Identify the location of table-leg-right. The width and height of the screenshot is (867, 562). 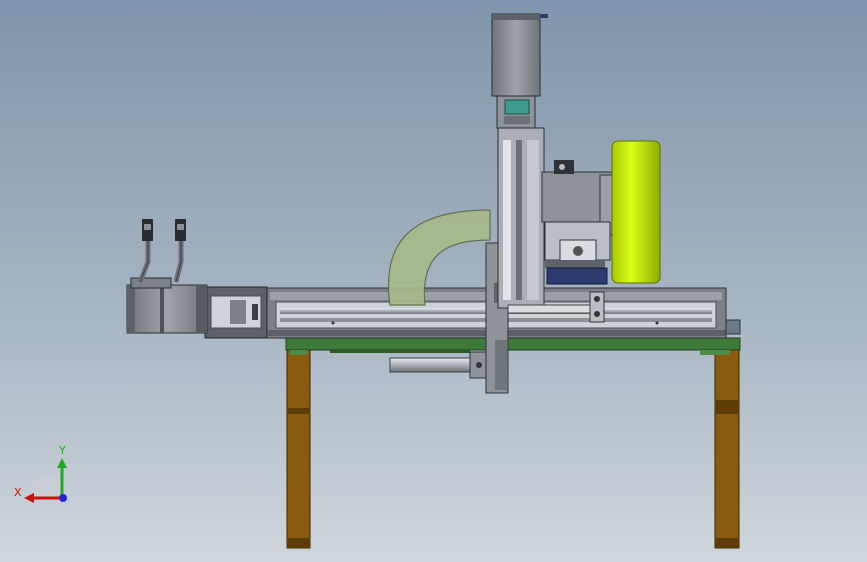
(727, 448).